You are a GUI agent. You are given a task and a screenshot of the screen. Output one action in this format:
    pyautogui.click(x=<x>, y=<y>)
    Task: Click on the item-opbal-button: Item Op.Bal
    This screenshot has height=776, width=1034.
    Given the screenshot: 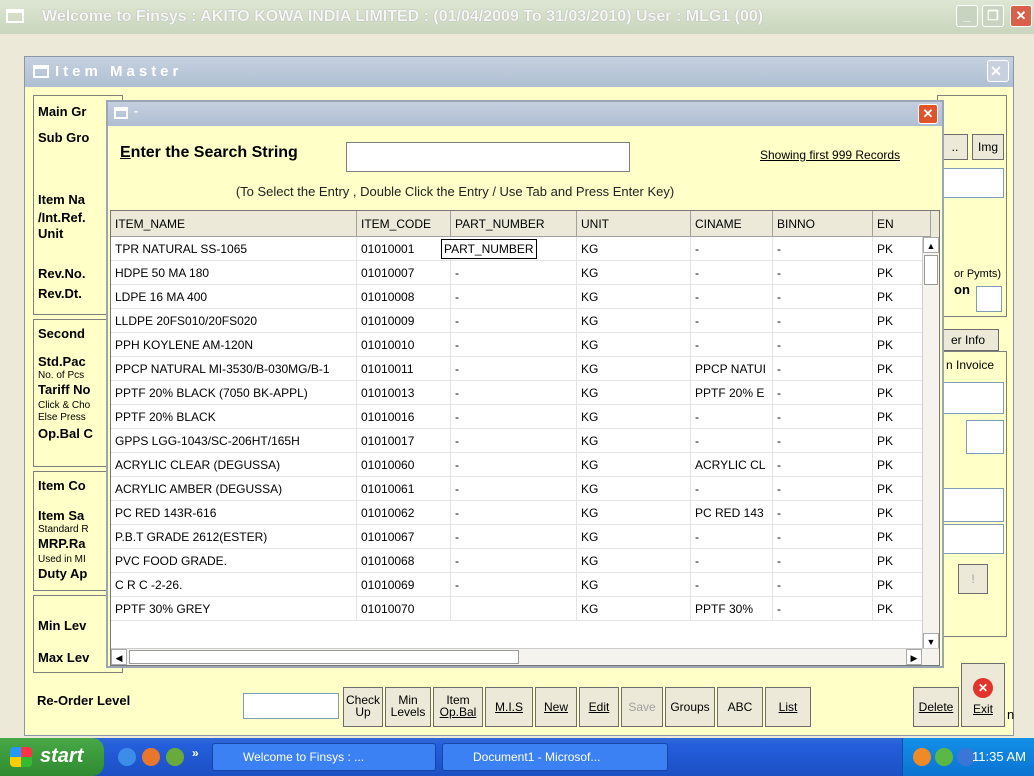 What is the action you would take?
    pyautogui.click(x=458, y=707)
    